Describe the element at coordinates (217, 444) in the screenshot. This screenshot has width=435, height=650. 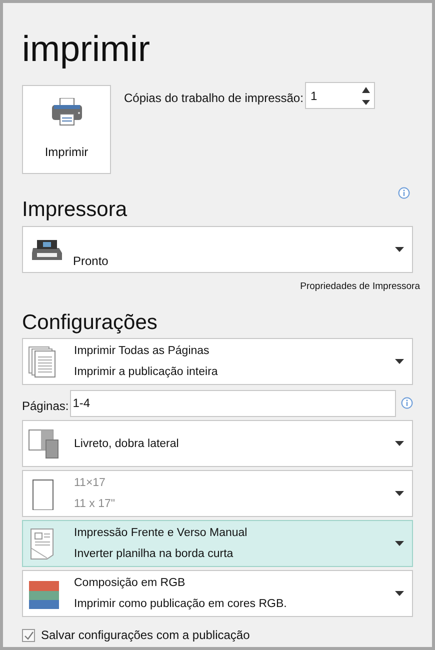
I see `settings-dropdown: Livreto, dobra lateral` at that location.